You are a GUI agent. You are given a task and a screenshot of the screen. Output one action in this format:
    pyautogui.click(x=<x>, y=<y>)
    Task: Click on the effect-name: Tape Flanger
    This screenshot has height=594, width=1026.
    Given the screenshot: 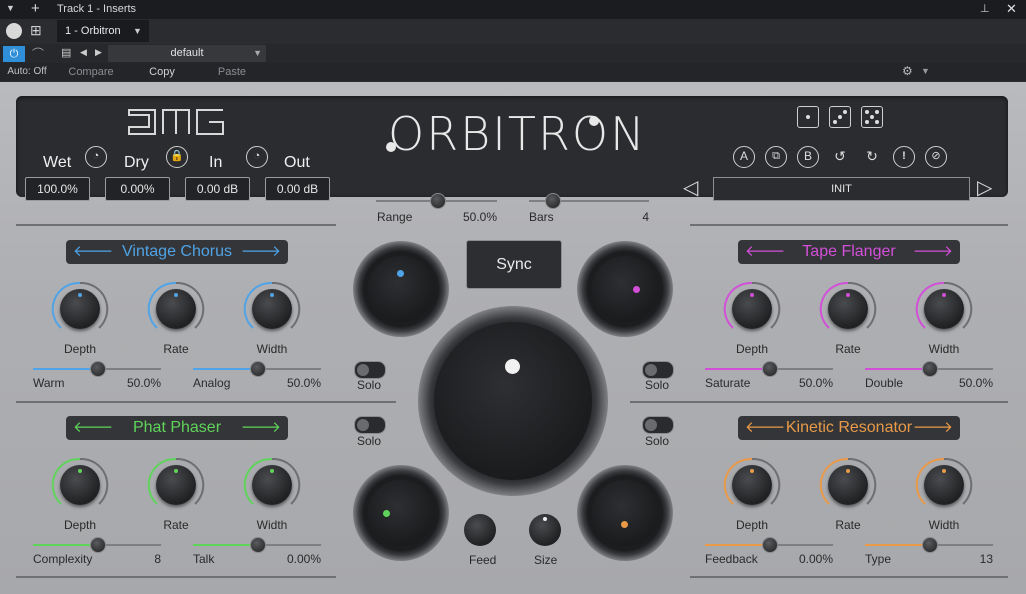 What is the action you would take?
    pyautogui.click(x=849, y=251)
    